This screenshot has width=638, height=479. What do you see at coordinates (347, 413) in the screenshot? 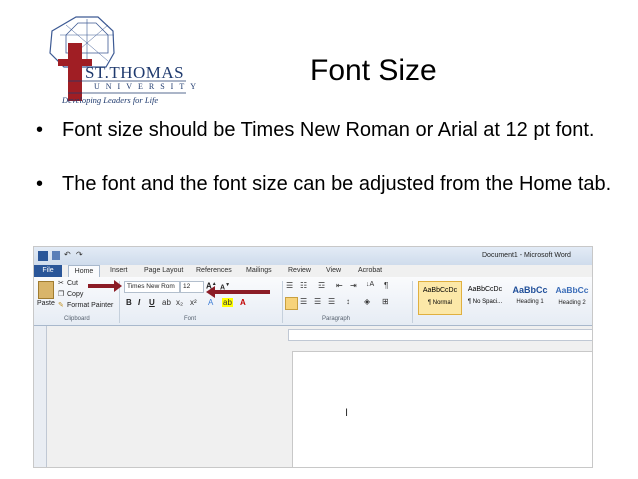
I see `text-cursor: I` at bounding box center [347, 413].